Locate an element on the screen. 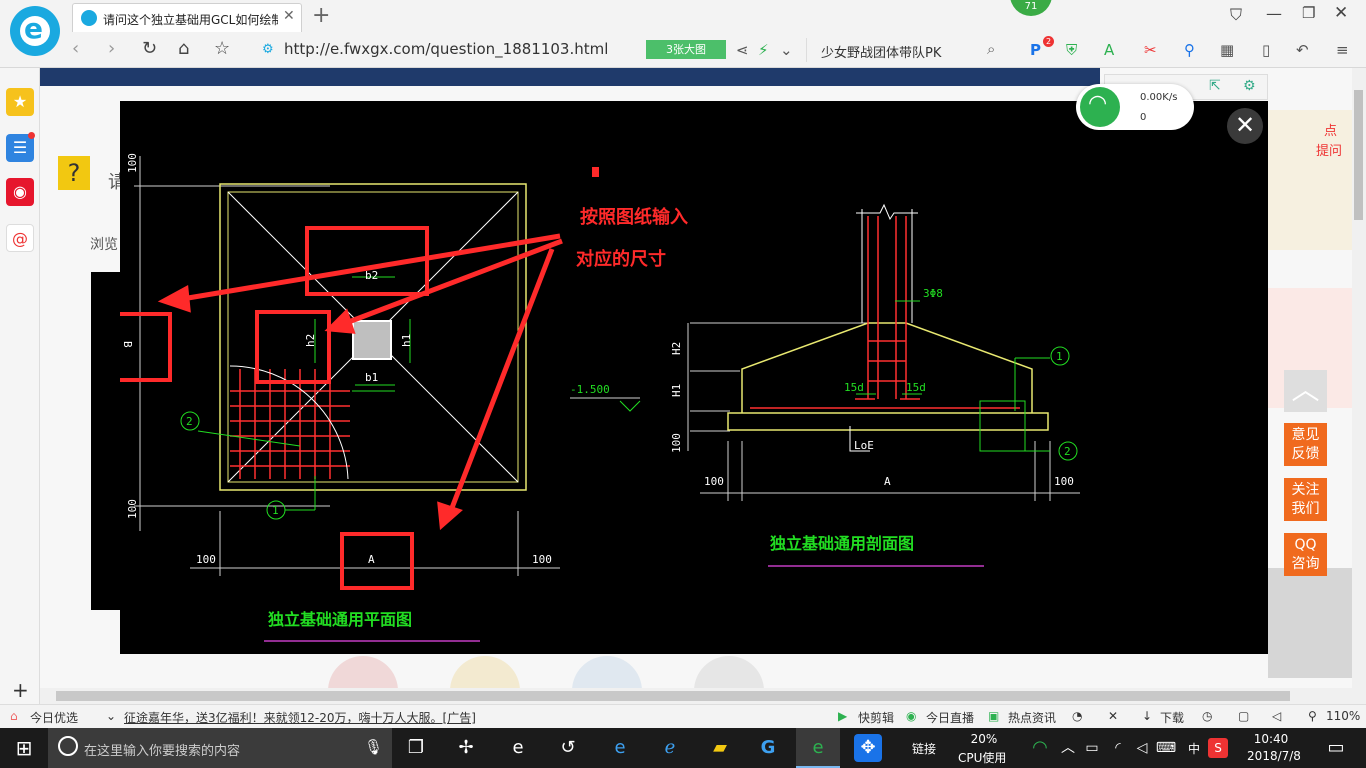 Image resolution: width=1366 pixels, height=768 pixels. search-suggest-field: 少女野战团体带队PK ⌕ is located at coordinates (906, 50).